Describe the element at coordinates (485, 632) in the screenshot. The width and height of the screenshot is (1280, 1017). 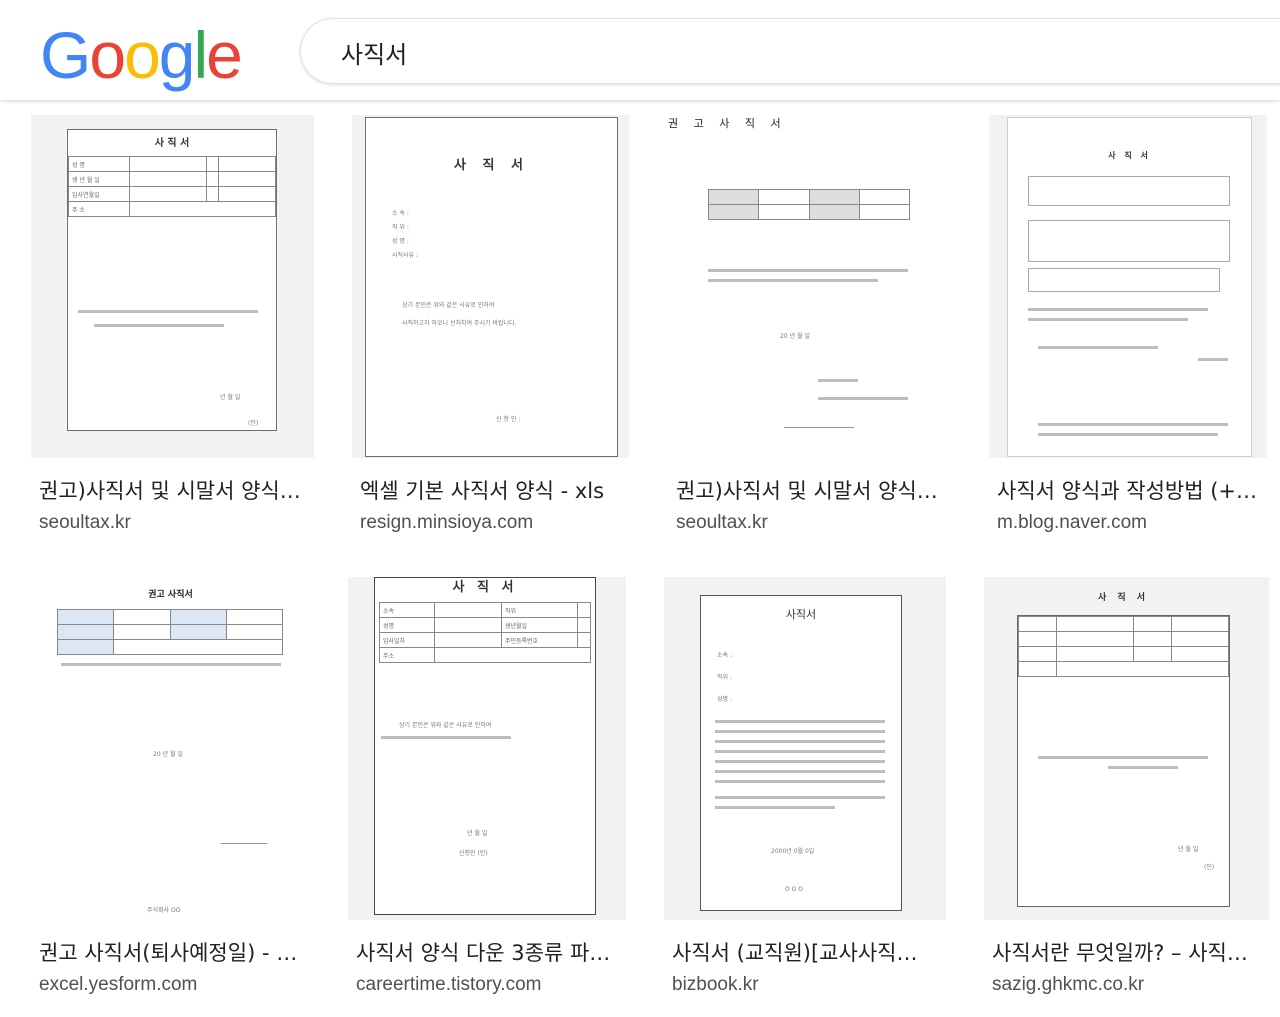
I see `form-table: 소속 직위 성명 생년월일 입사일자 주민등록번호 주소` at that location.